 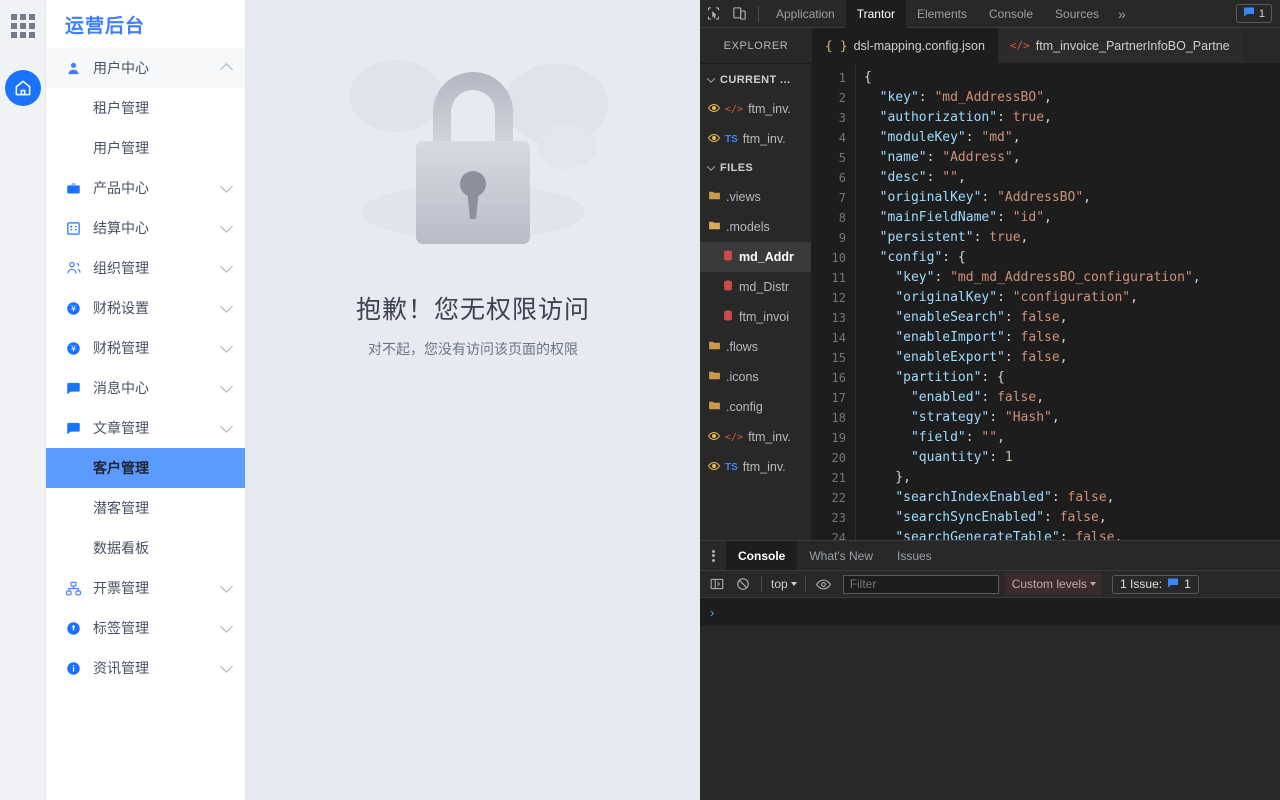 What do you see at coordinates (841, 555) in the screenshot?
I see `tab-whats-new: What's New` at bounding box center [841, 555].